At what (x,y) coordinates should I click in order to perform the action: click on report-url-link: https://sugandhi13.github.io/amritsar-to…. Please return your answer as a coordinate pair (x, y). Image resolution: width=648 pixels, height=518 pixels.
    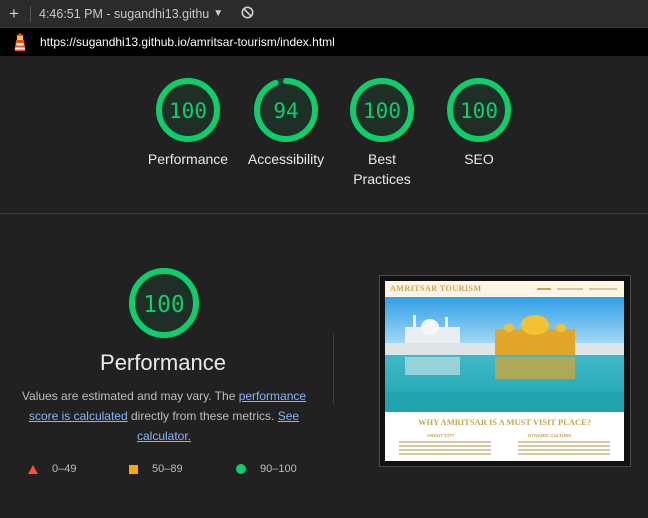
    Looking at the image, I should click on (187, 42).